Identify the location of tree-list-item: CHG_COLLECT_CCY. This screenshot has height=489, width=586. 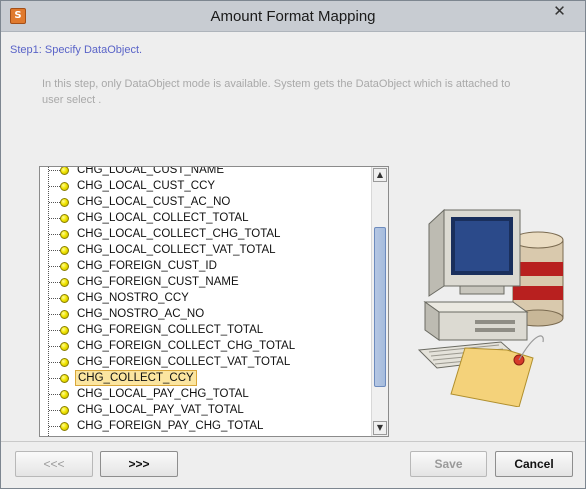
(205, 378).